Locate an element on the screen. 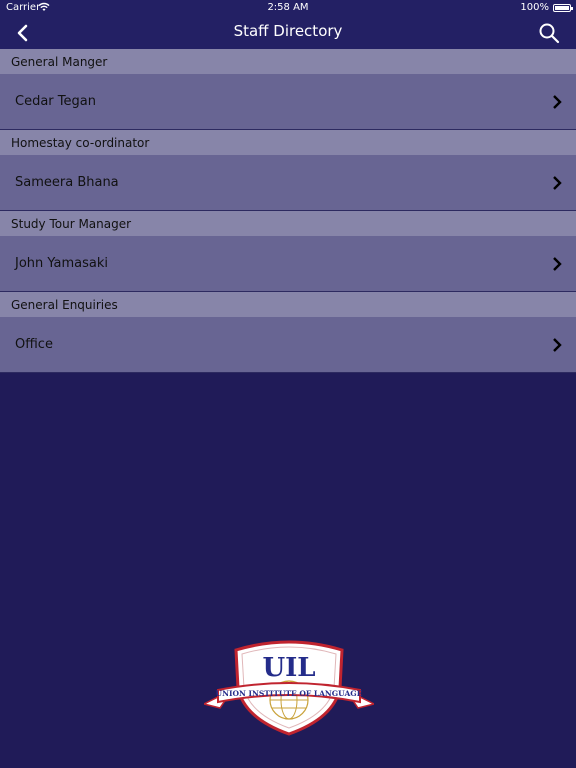  navigation-bar: Staff Directory is located at coordinates (288, 32).